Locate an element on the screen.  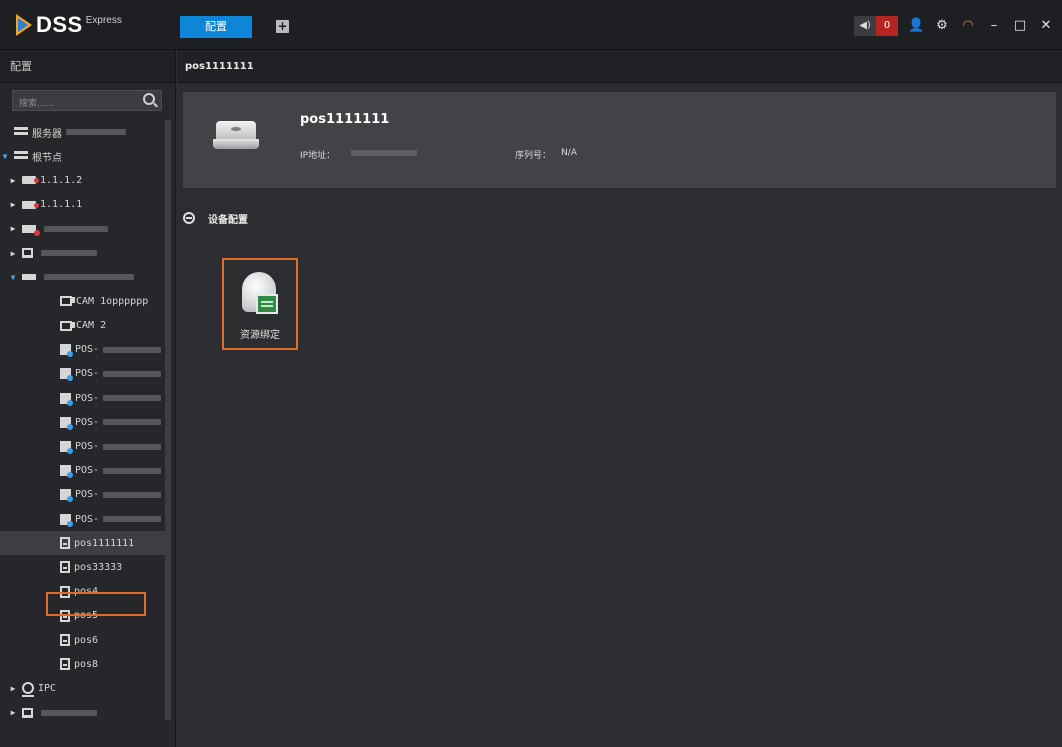
top-bar: DSS Express 配置 + ◀) 0 👤 ⚙ ◠ – □ ✕ is located at coordinates (531, 25).